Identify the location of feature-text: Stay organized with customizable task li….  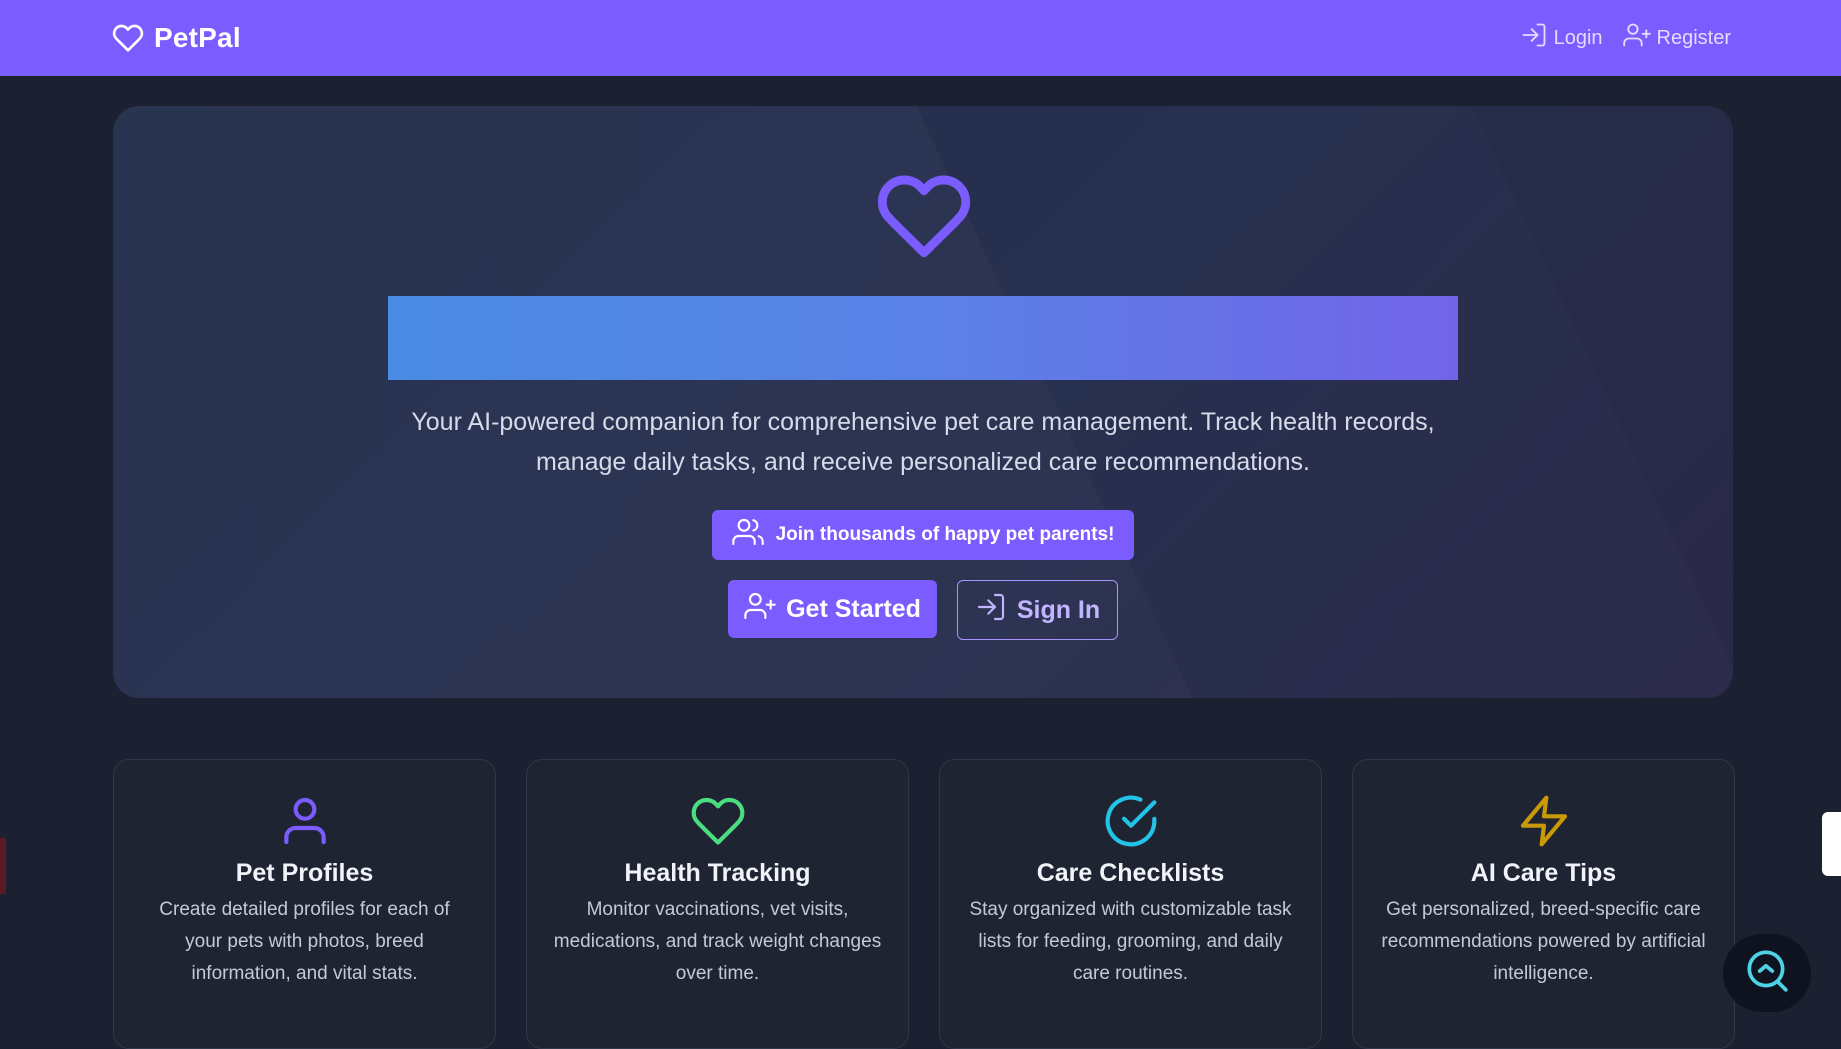
(1130, 941).